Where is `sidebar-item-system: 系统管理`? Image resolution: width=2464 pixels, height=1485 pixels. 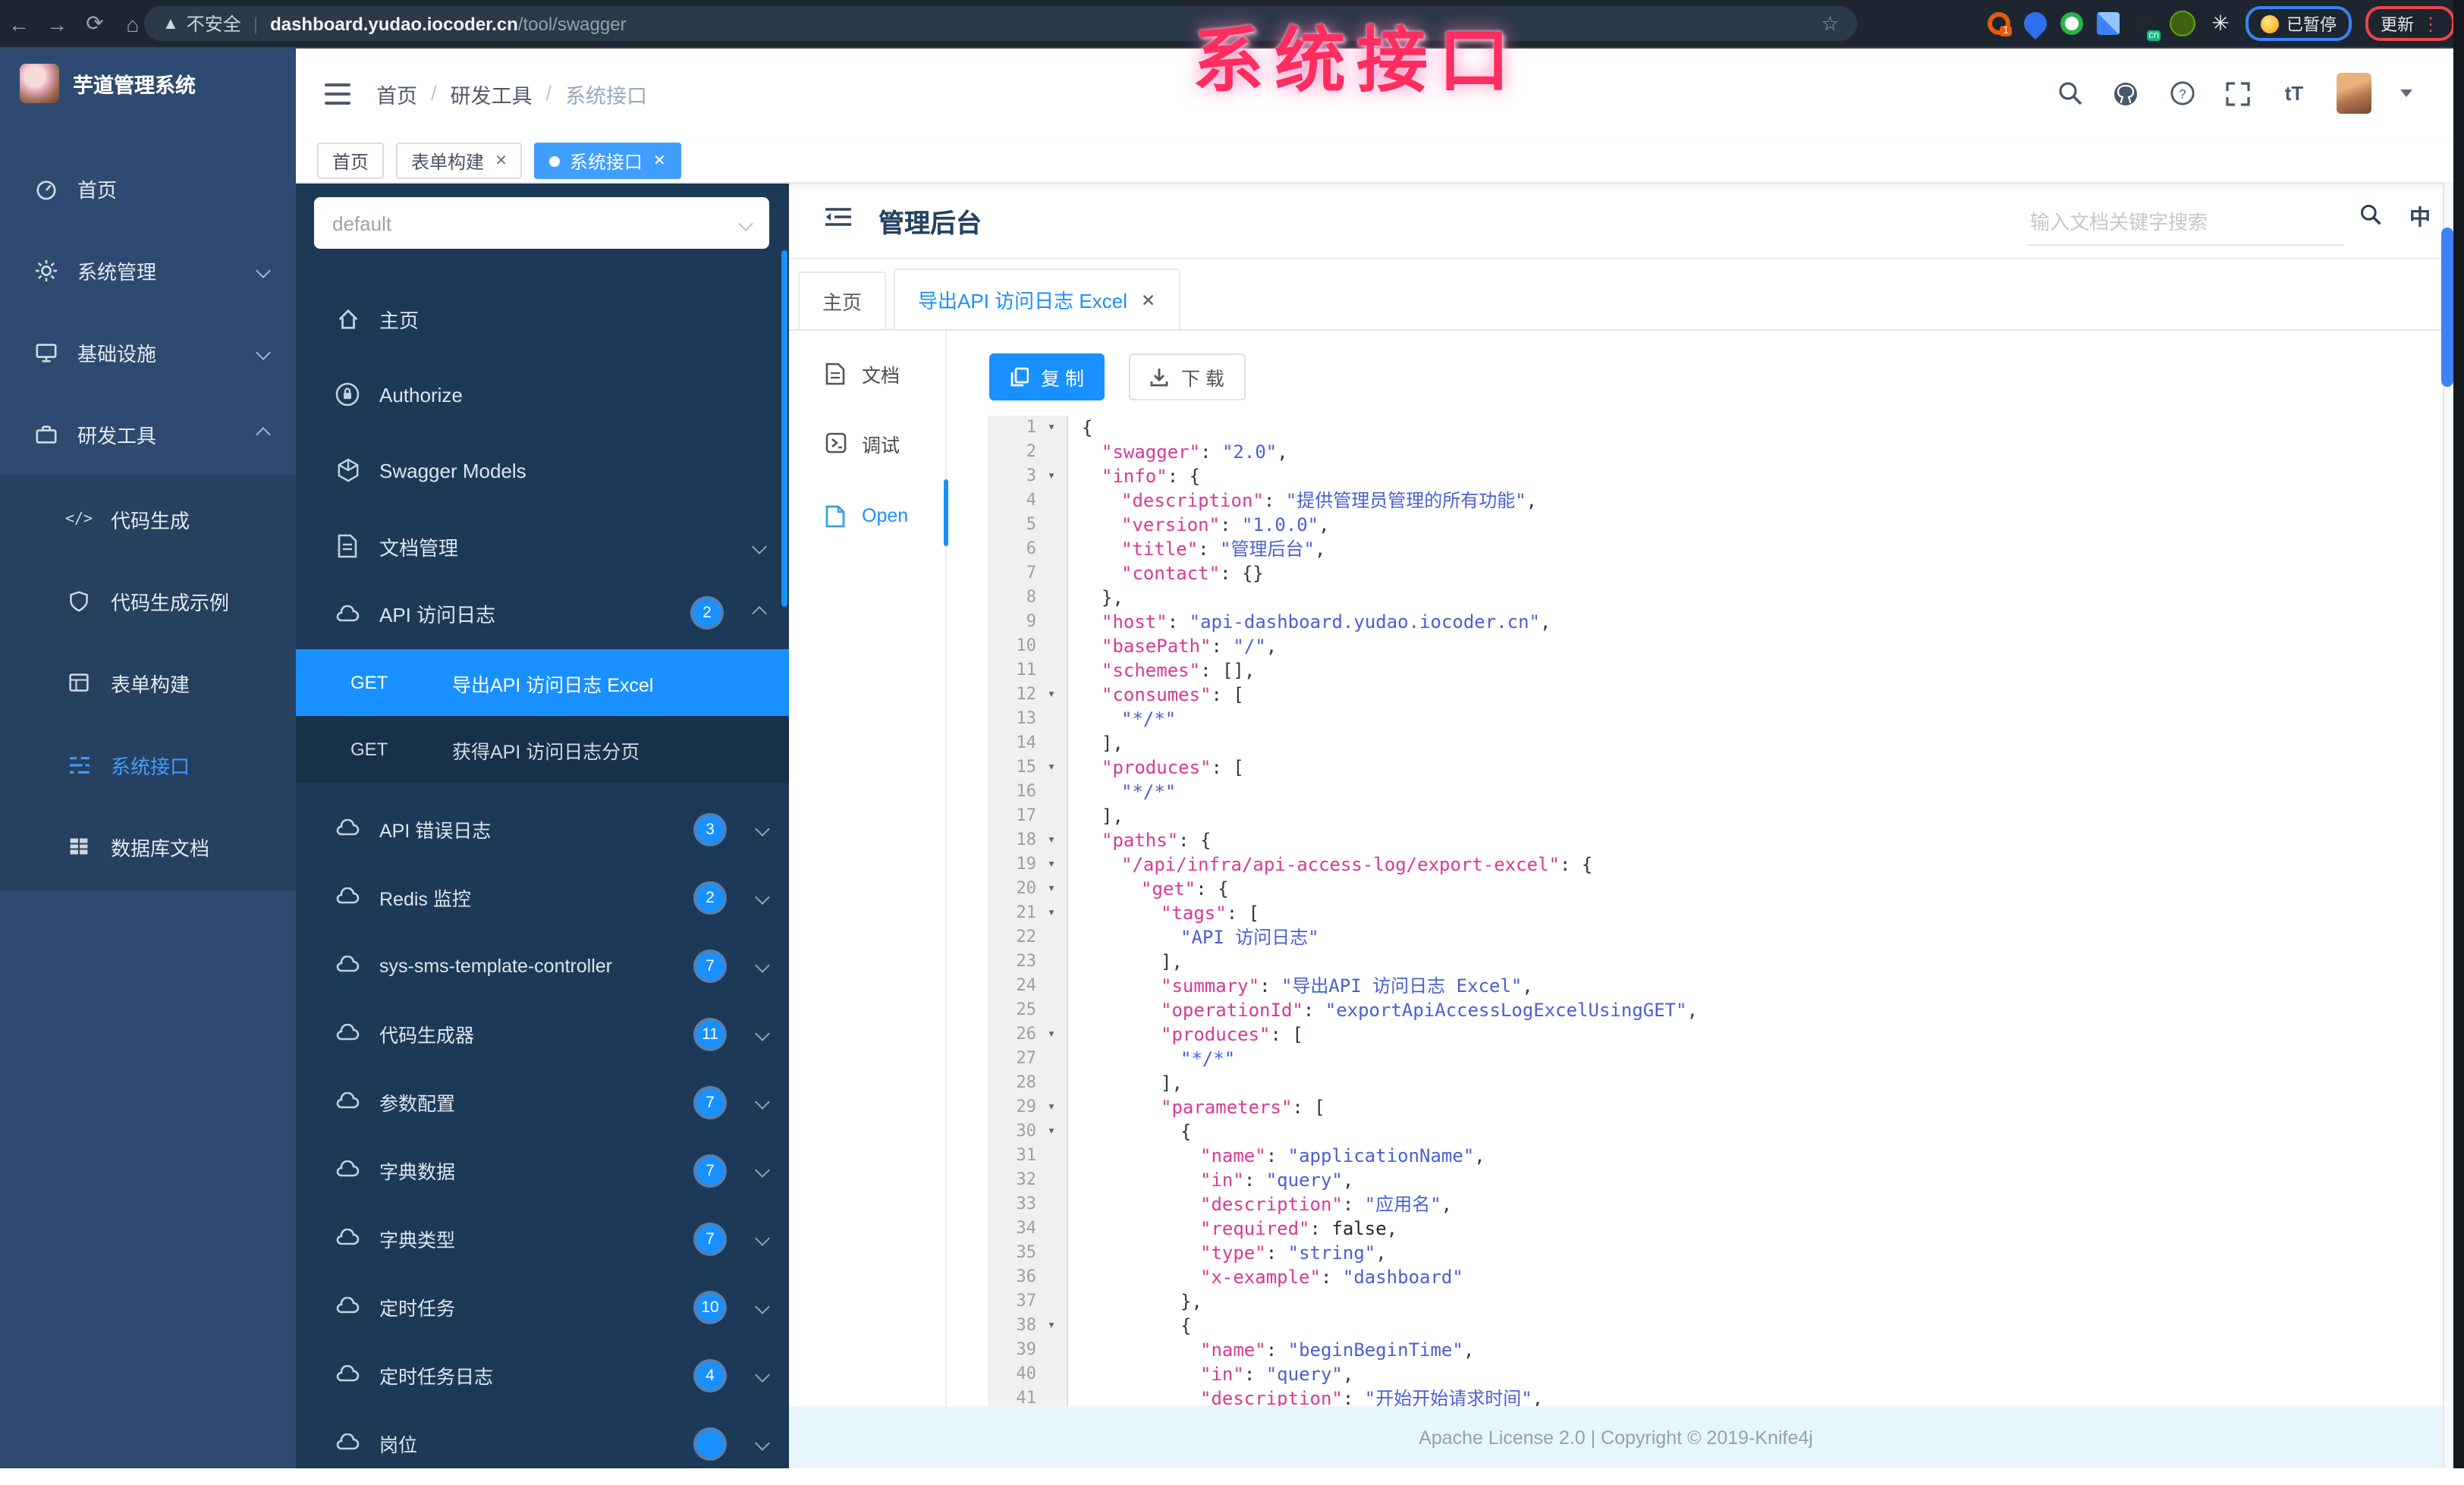 sidebar-item-system: 系统管理 is located at coordinates (148, 270).